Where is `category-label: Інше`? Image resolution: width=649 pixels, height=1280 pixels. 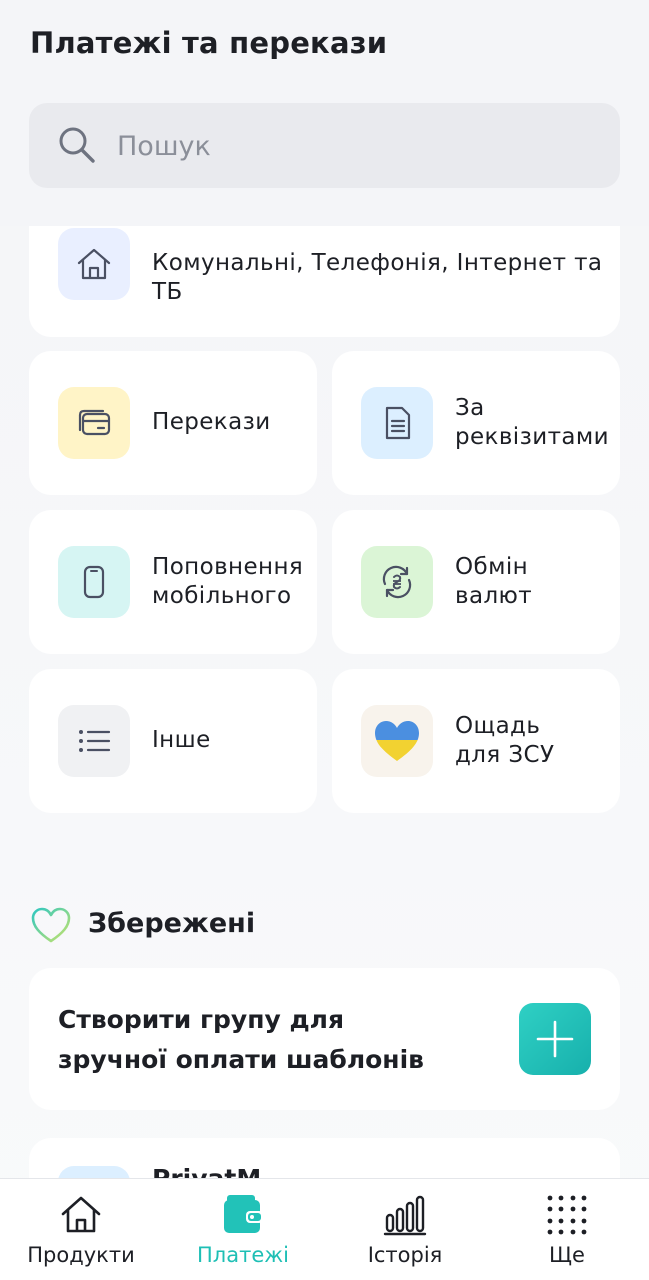
category-label: Інше is located at coordinates (181, 740).